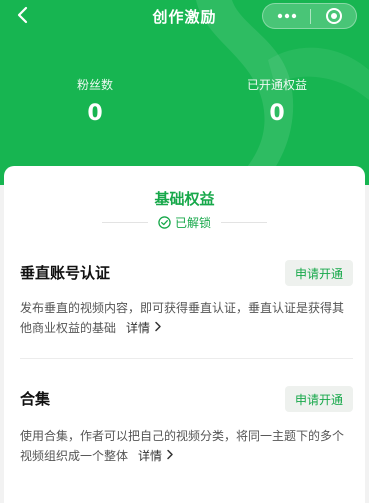  What do you see at coordinates (182, 446) in the screenshot?
I see `collection-desc-text: 使用合集，作者可以把自己的视频分类，将同一主题下的多个视频组织成一个整体` at bounding box center [182, 446].